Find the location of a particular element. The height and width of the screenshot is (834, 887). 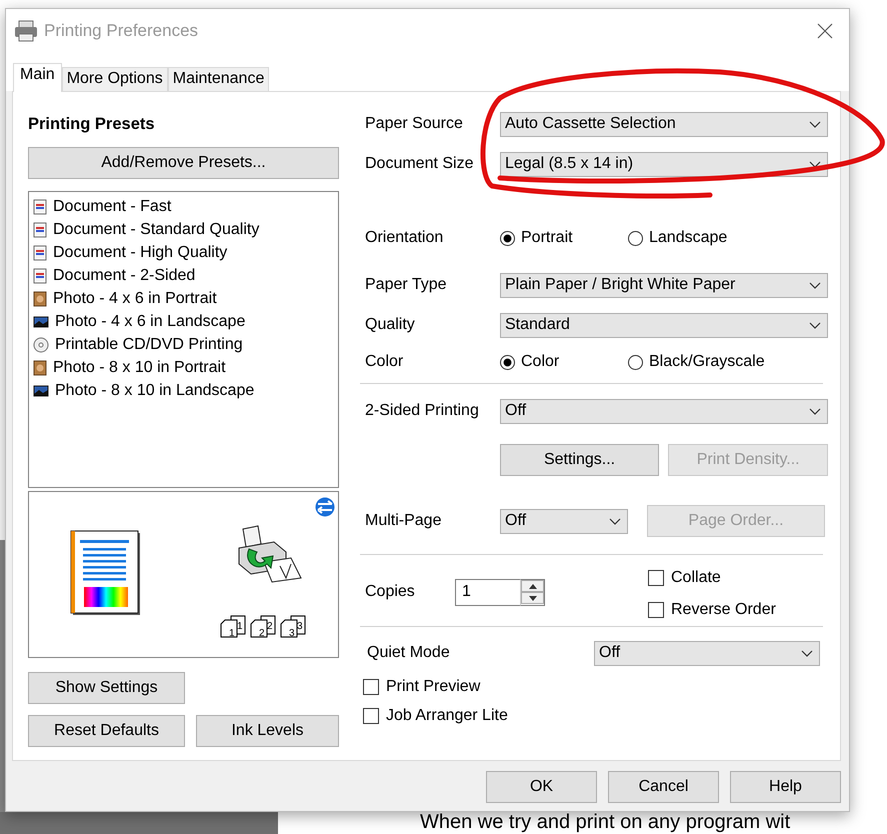

window-title: Printing Preferences is located at coordinates (121, 31).